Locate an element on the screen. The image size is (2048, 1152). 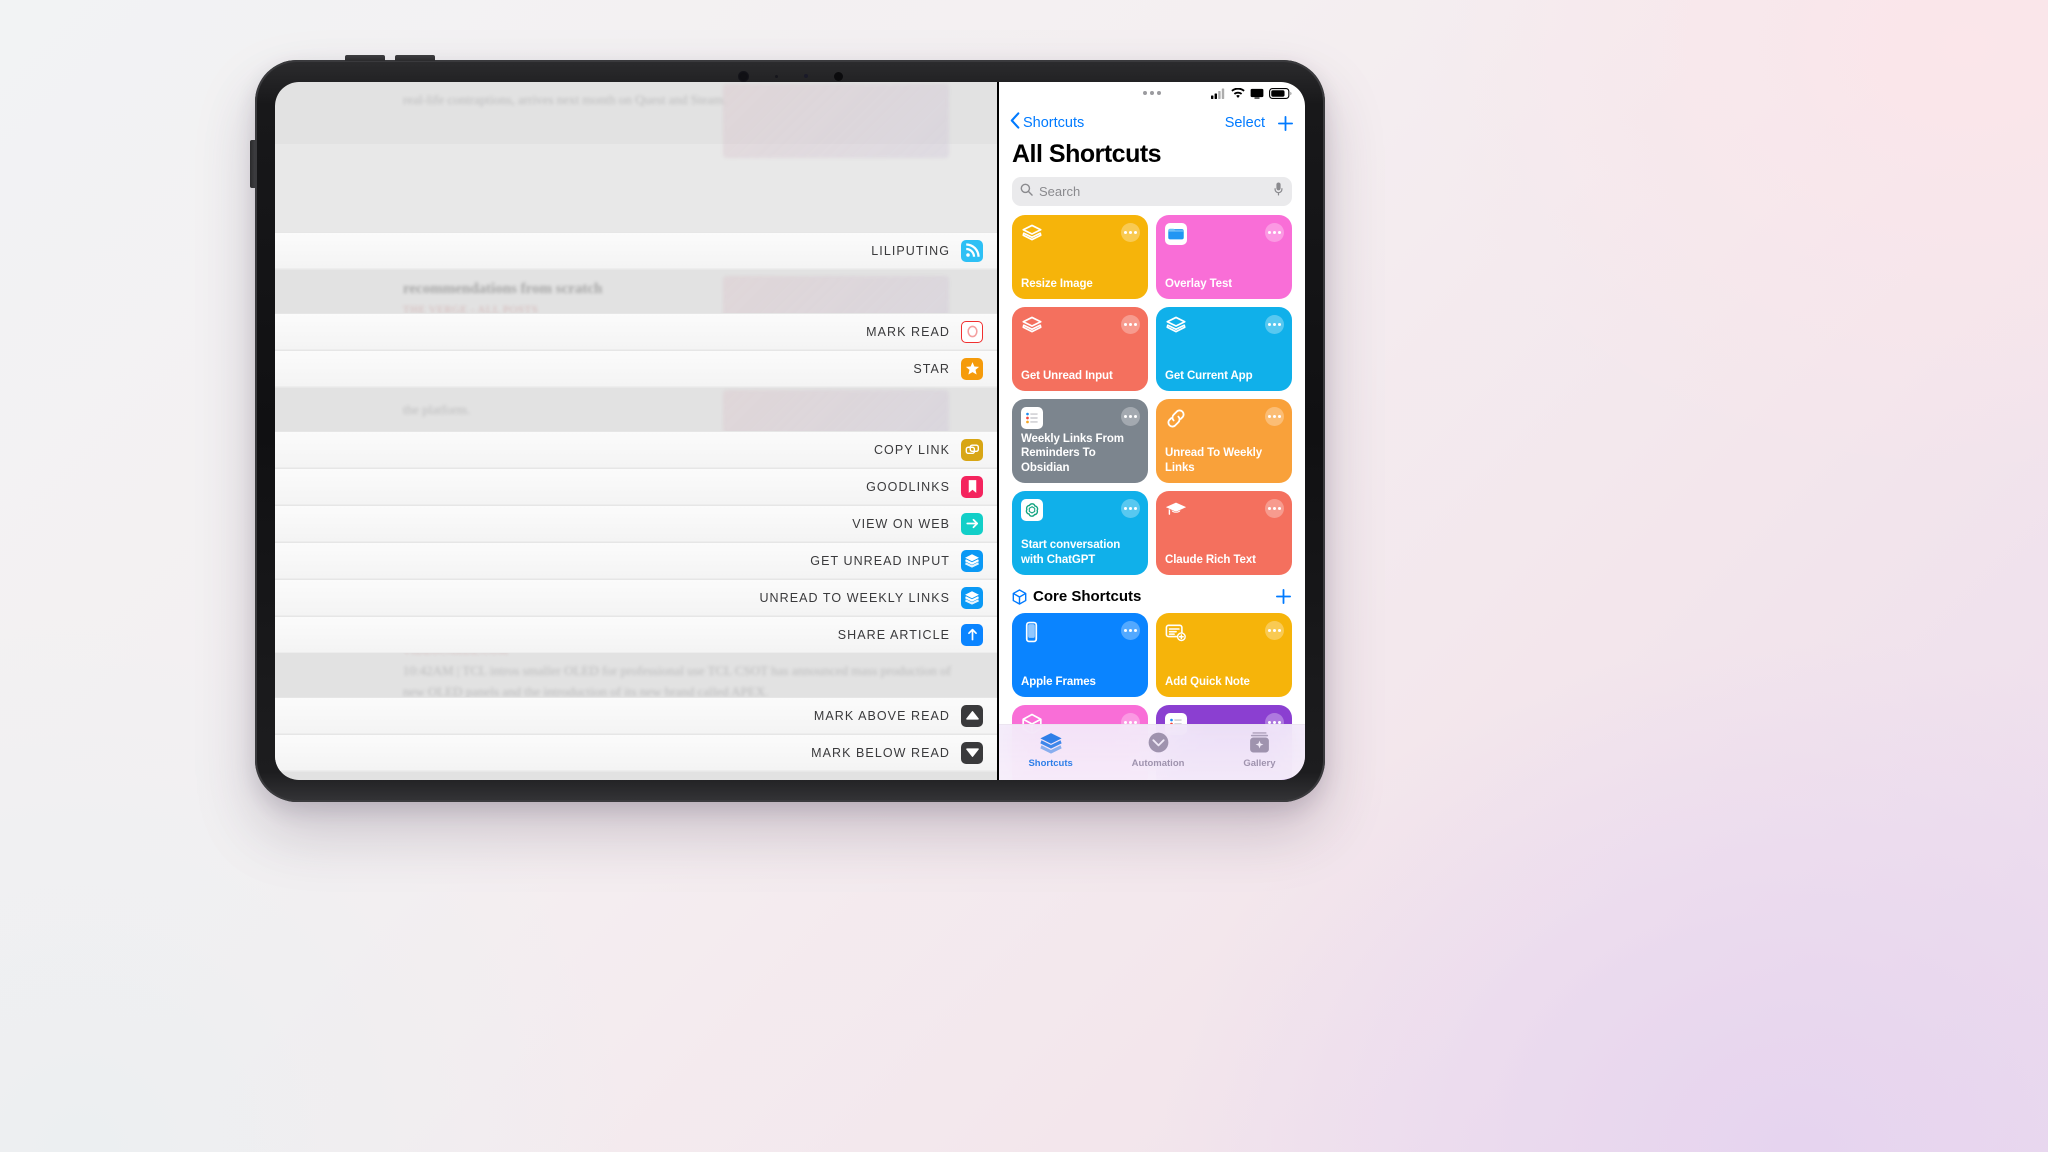
action-row: GET UNREAD INPUT is located at coordinates (636, 560).